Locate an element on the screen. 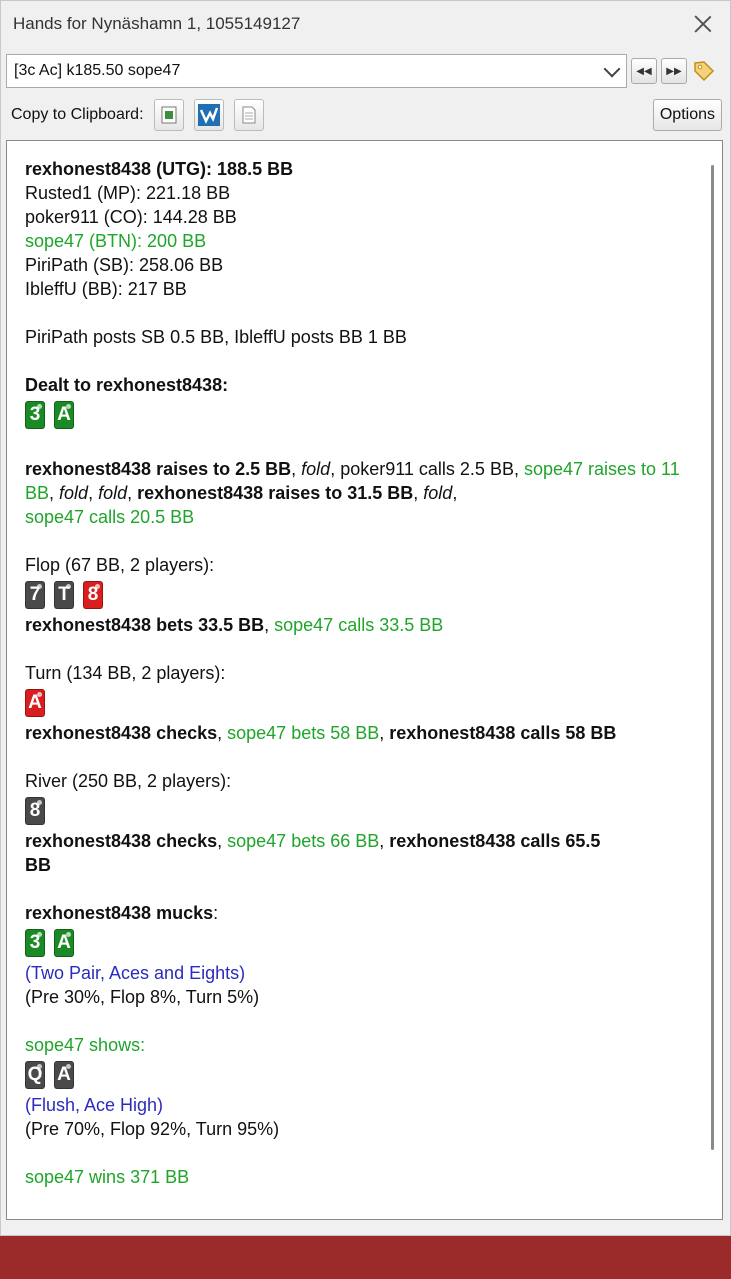  copy-to-clipboard-label: Copy to Clipboard: is located at coordinates (77, 114).